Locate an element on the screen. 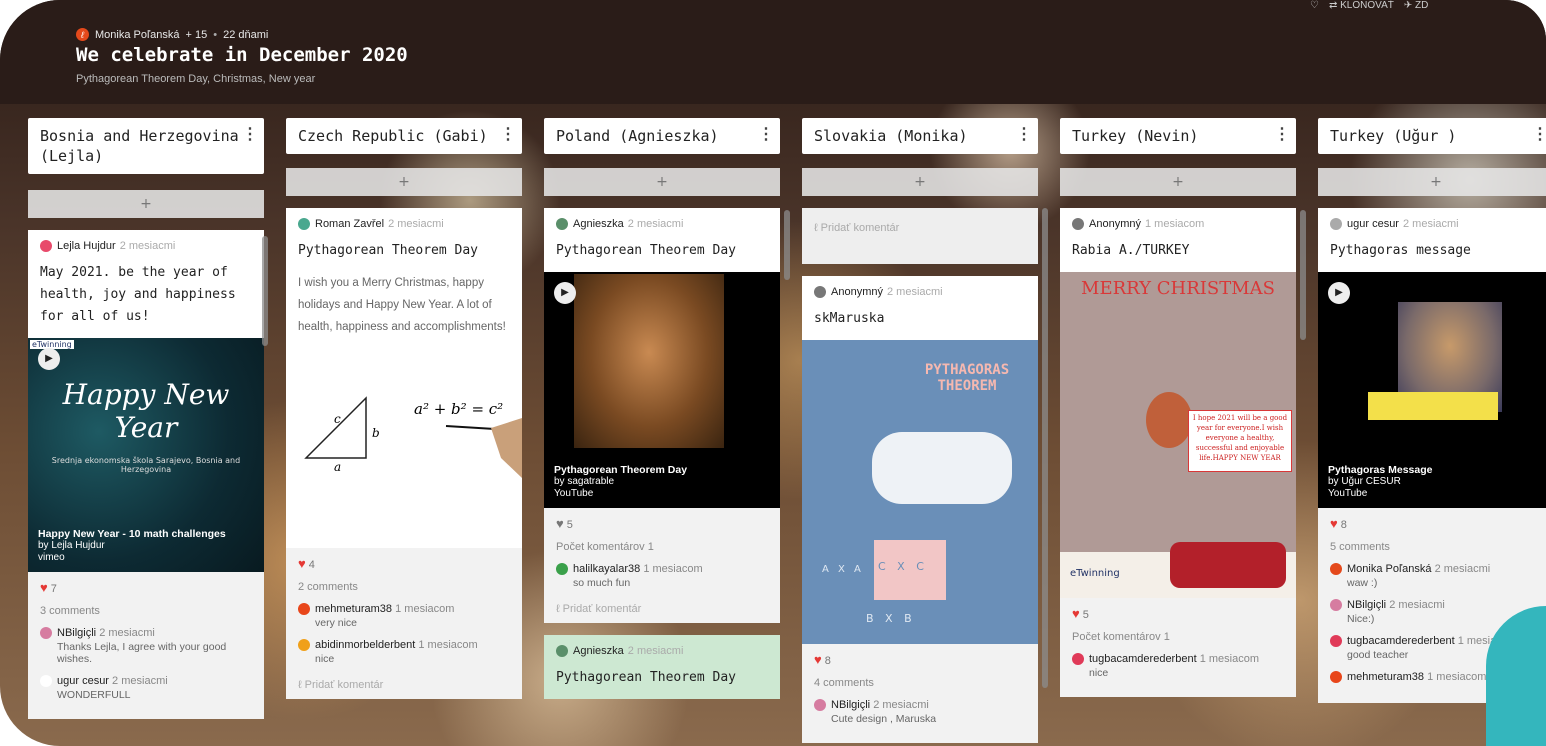 This screenshot has height=746, width=1546. column-title-text: Slovakia (Monika) is located at coordinates (891, 136).